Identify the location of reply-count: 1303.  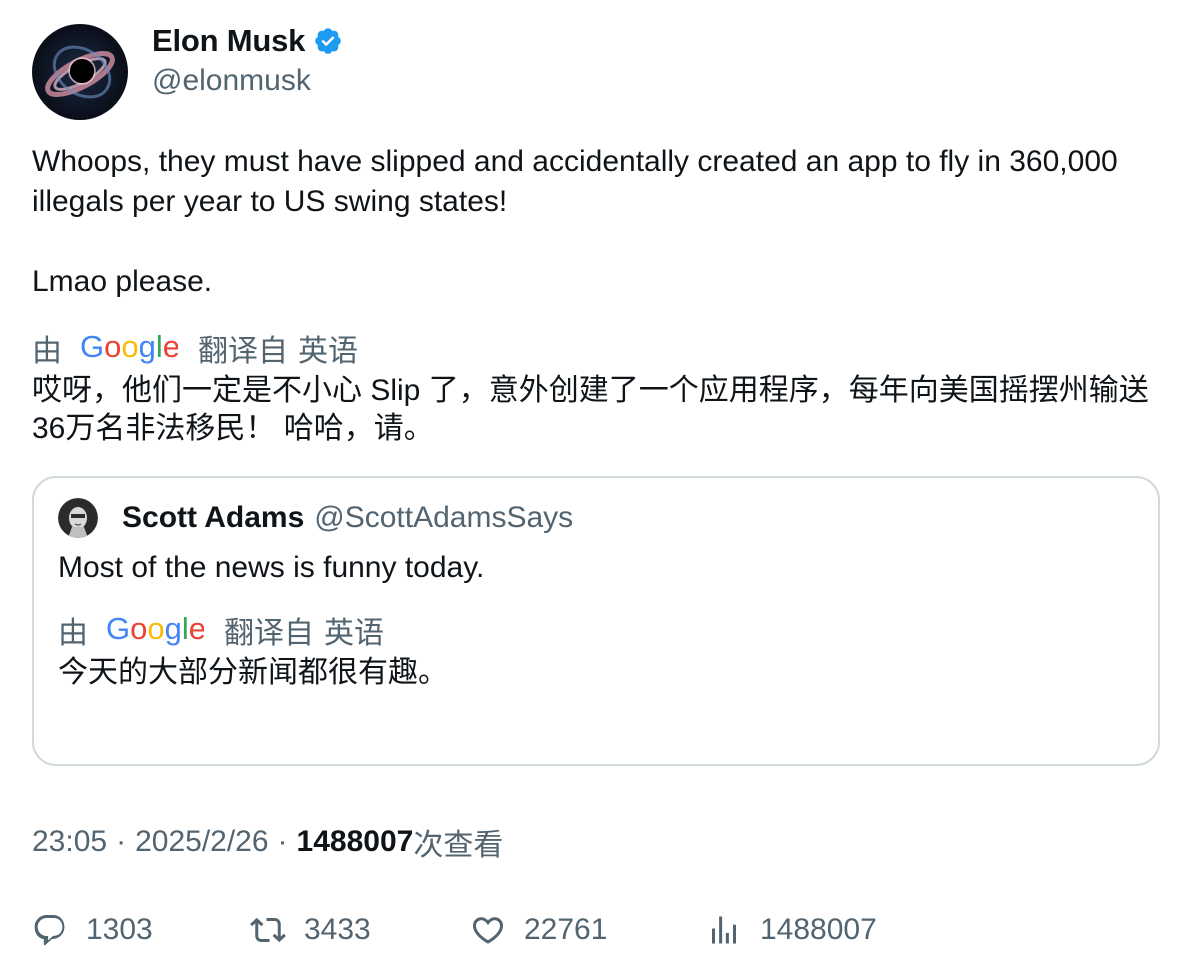
(119, 929).